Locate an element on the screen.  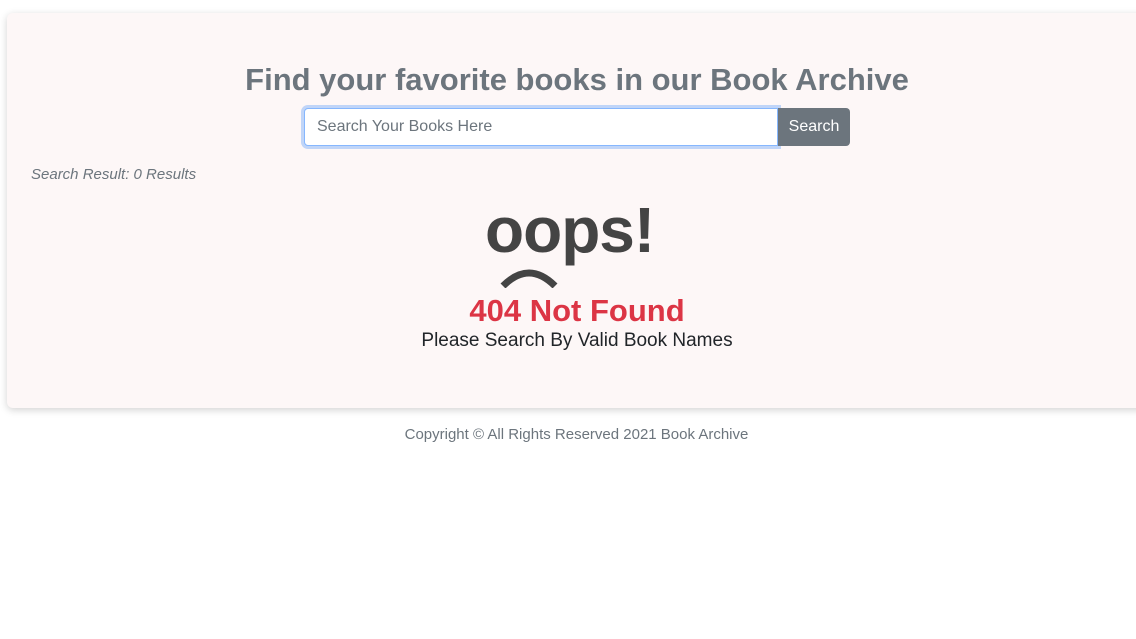
oops-image-text: oops! is located at coordinates (570, 230).